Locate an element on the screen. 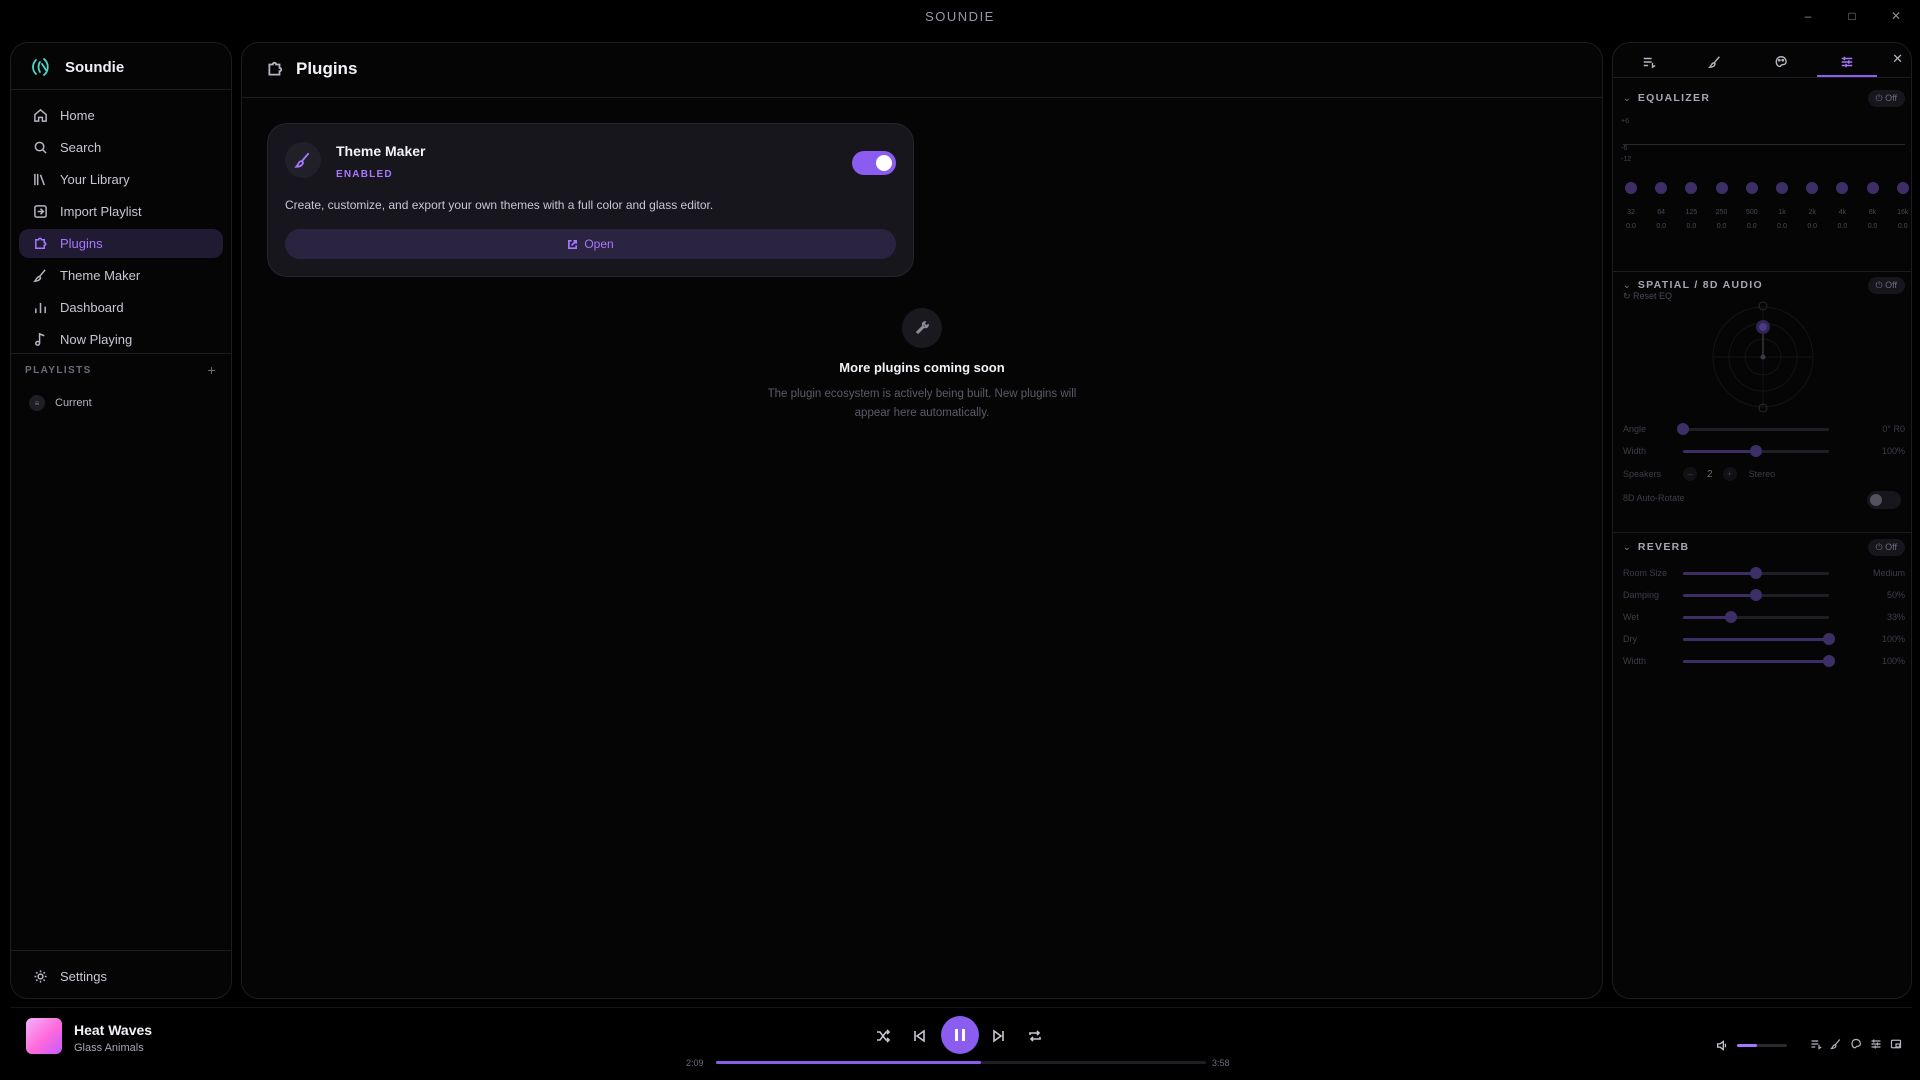 The image size is (1920, 1080). open-plugin-button: Open is located at coordinates (590, 244).